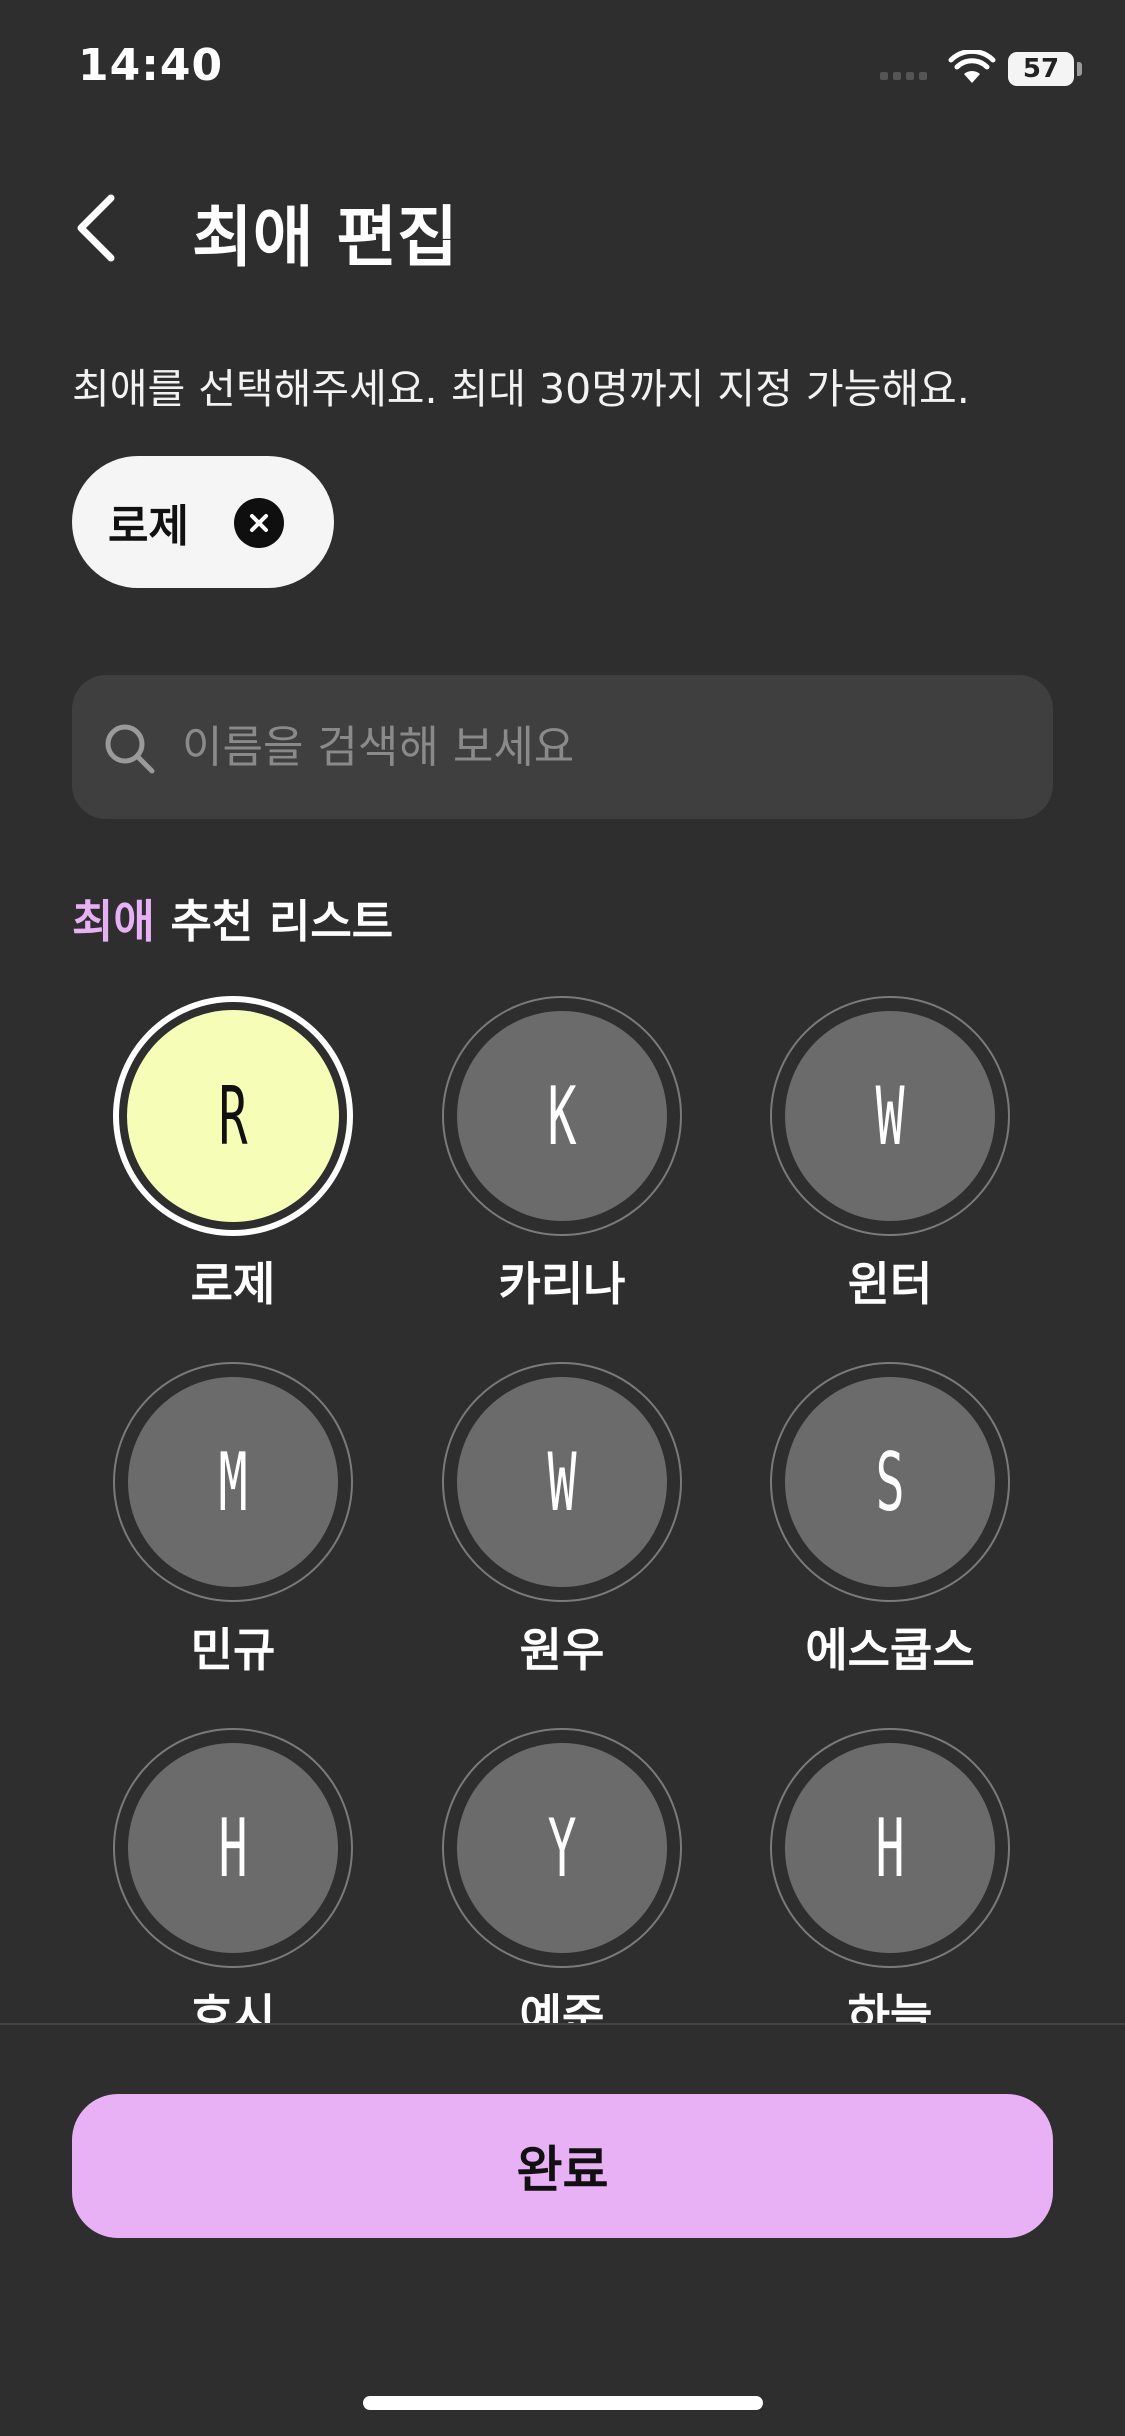 Image resolution: width=1125 pixels, height=2436 pixels. I want to click on bottom-divider, so click(562, 2024).